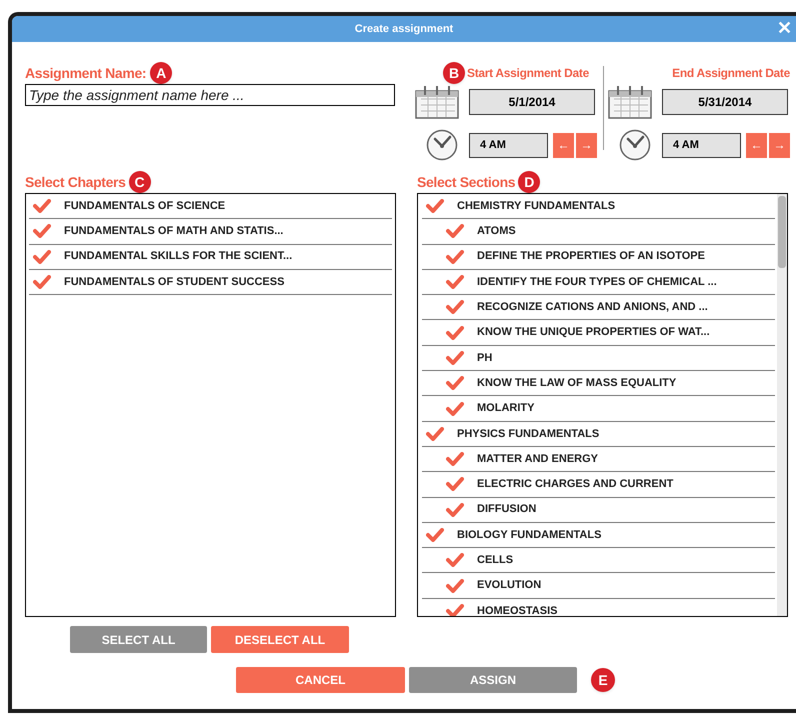  I want to click on section-label: Select Chapters, so click(75, 182).